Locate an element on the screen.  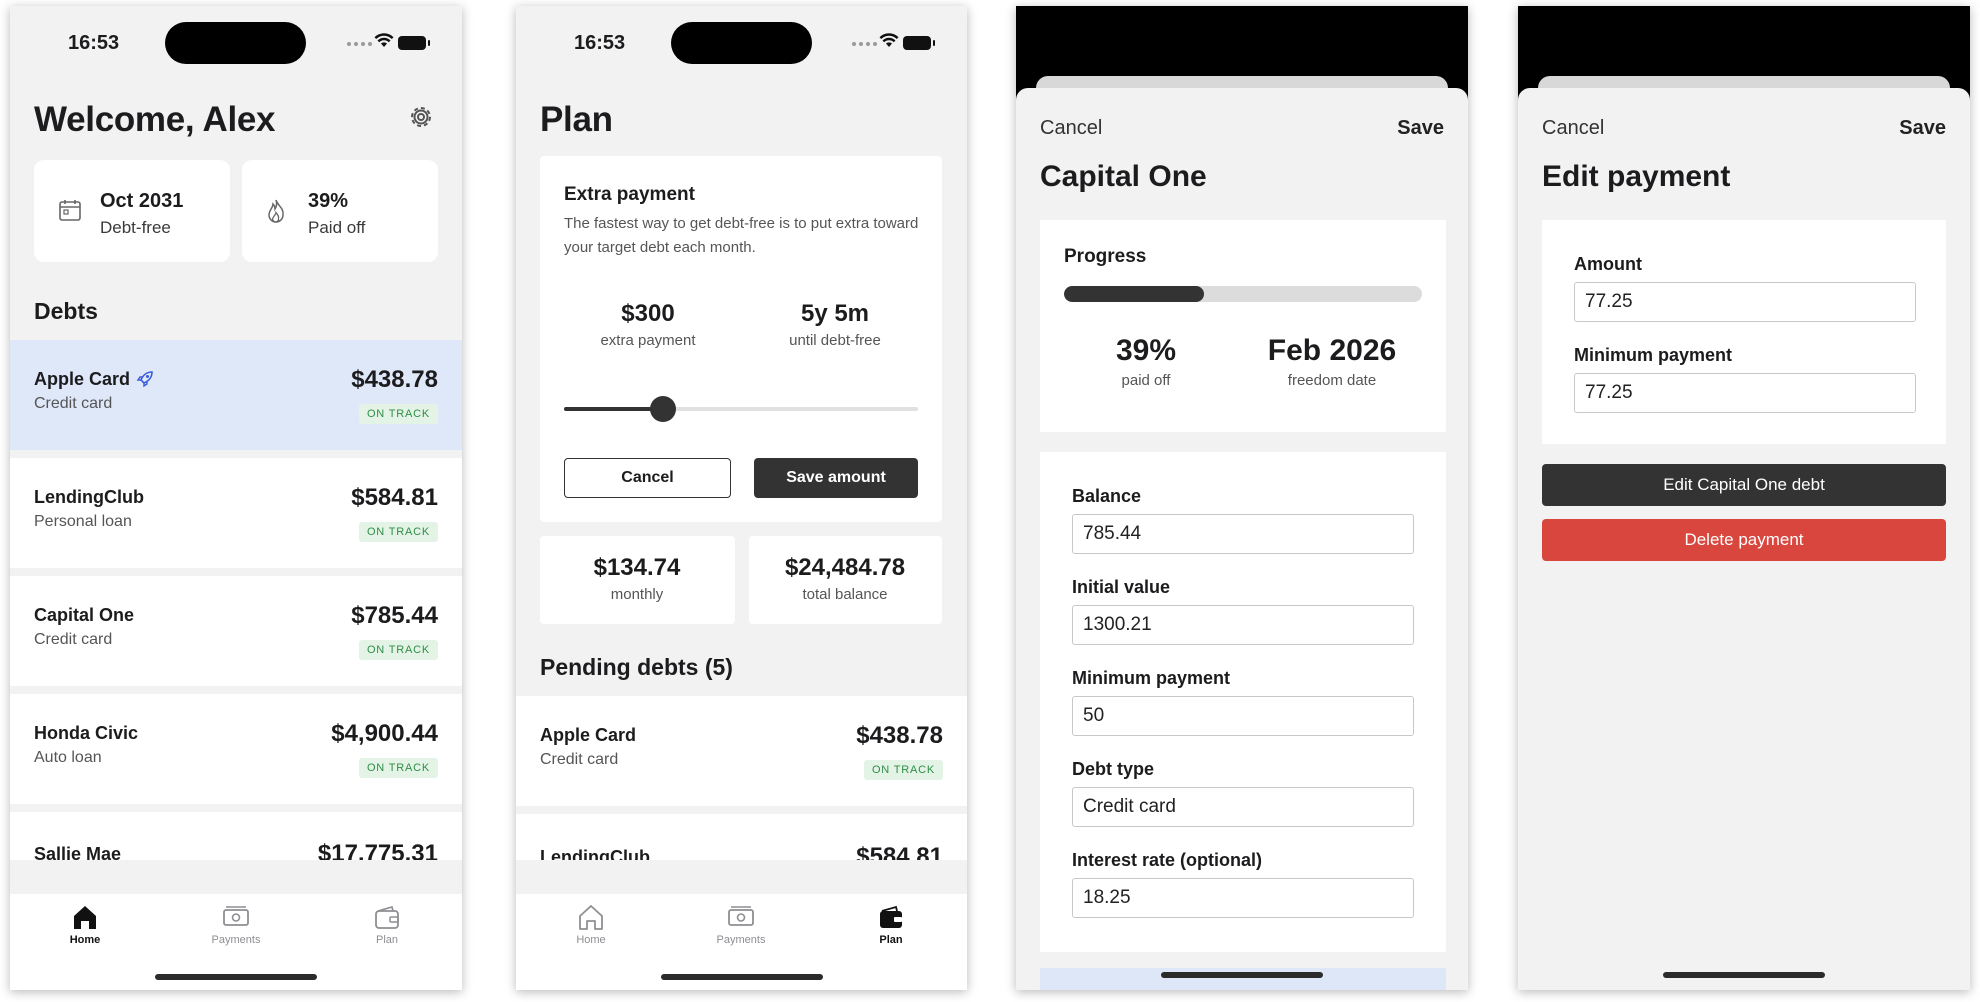
balance-input is located at coordinates (1243, 534).